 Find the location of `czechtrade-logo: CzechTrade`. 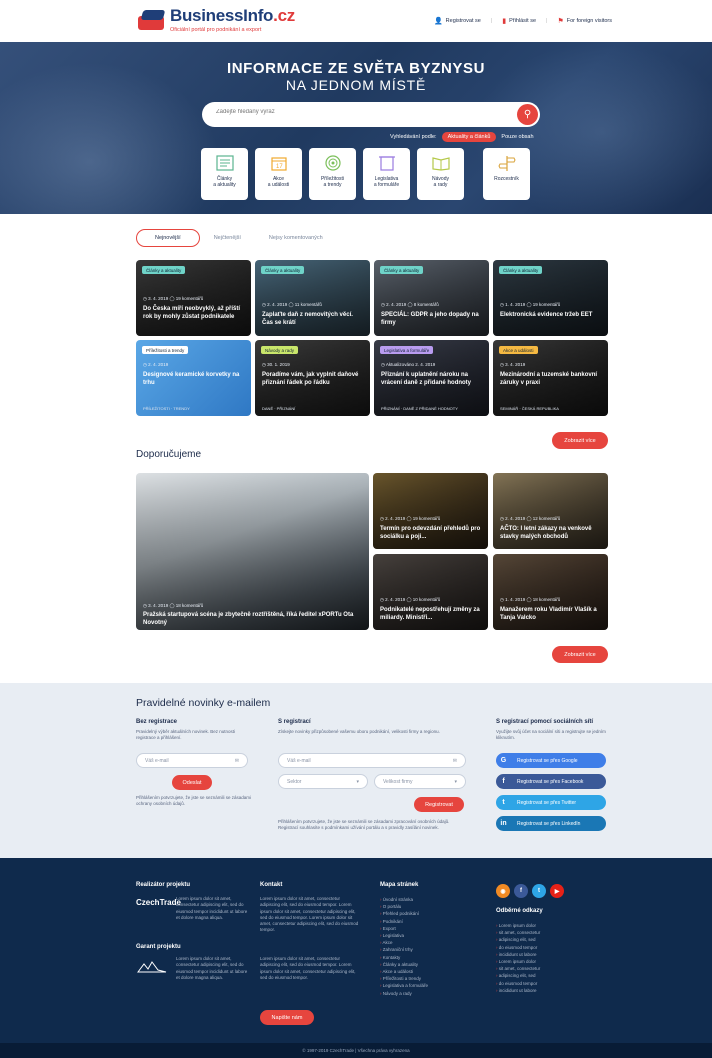

czechtrade-logo: CzechTrade is located at coordinates (158, 902).